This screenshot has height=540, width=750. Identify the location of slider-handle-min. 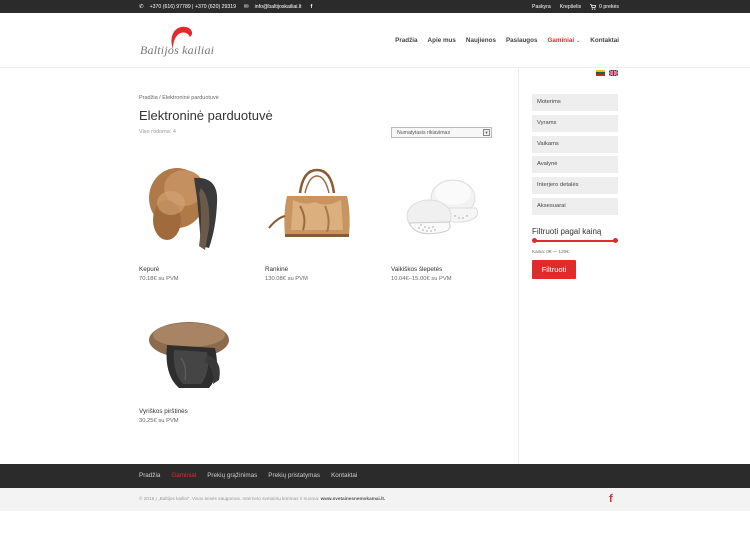
(534, 240).